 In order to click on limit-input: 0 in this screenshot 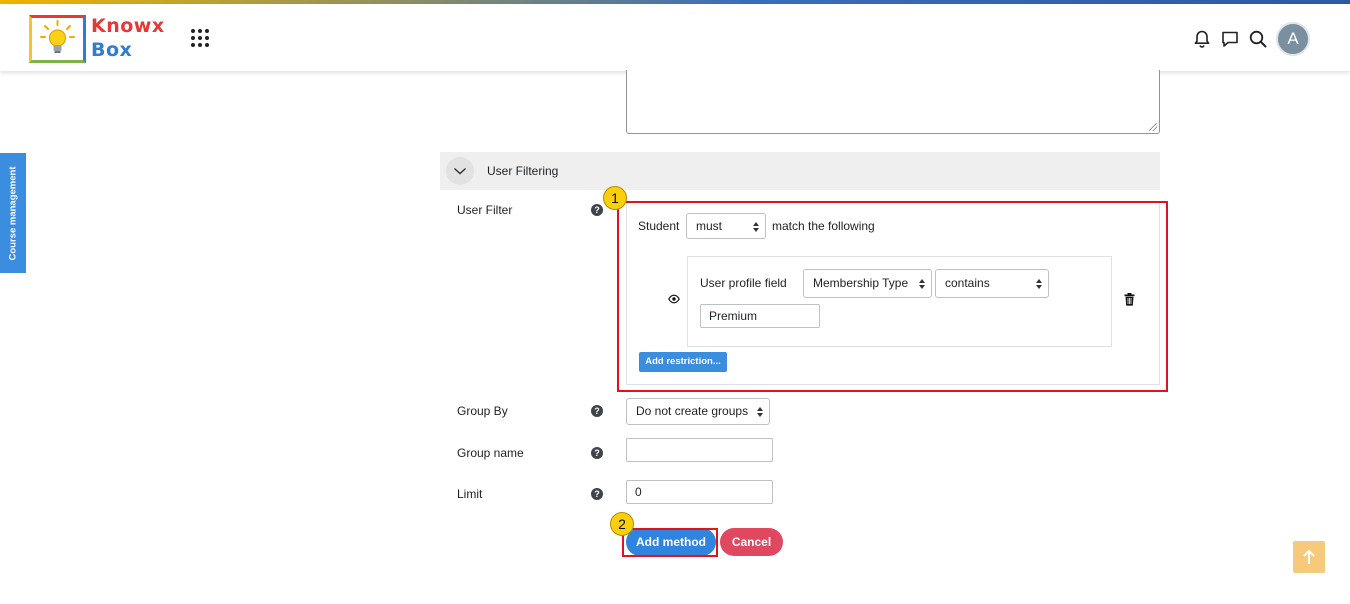, I will do `click(699, 492)`.